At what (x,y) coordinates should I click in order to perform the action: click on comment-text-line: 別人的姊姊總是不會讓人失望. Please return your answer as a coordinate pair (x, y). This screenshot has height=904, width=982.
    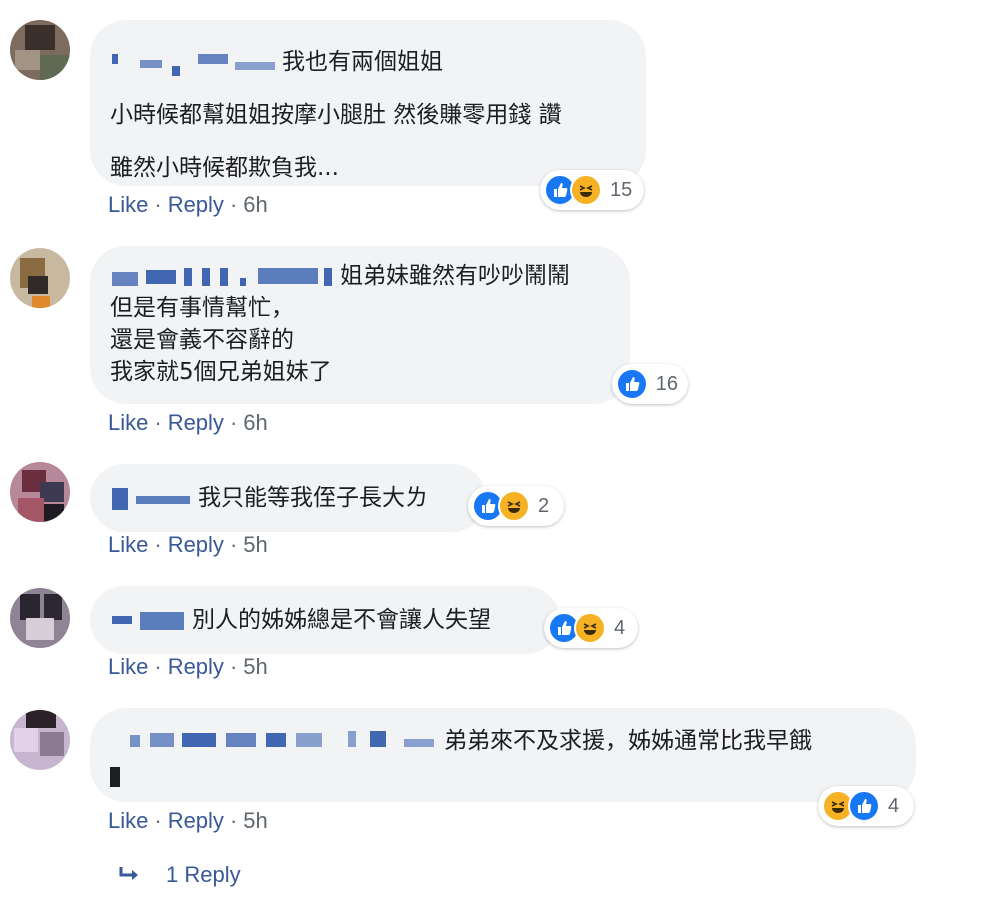
    Looking at the image, I should click on (324, 620).